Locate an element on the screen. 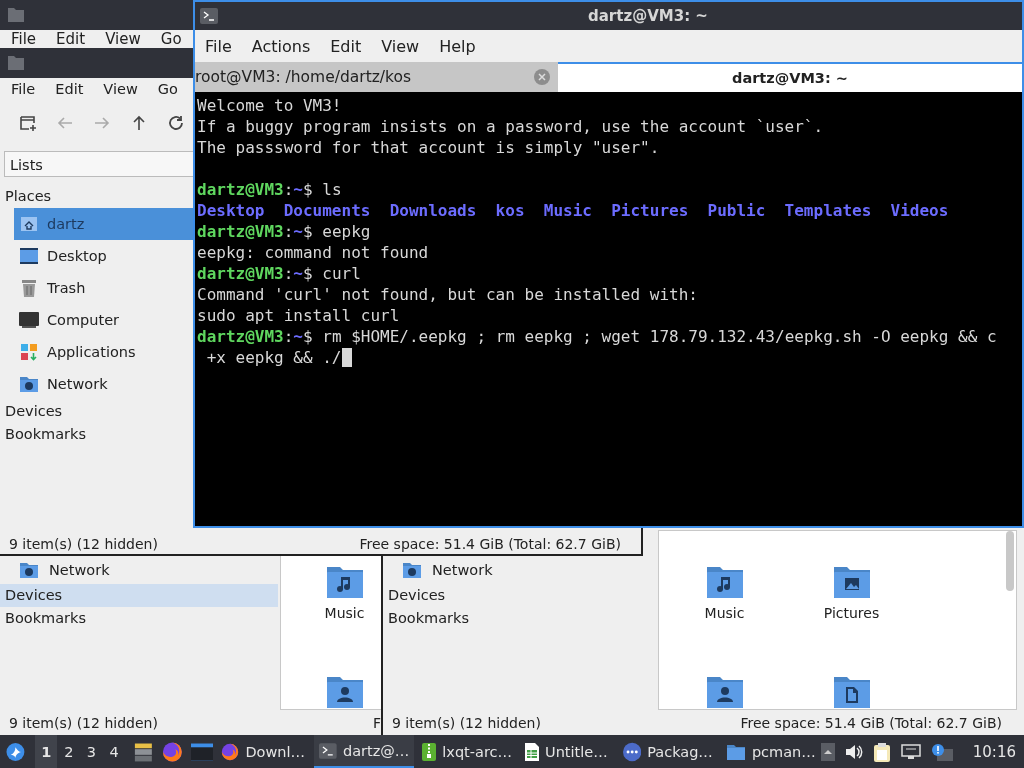 Image resolution: width=1024 pixels, height=768 pixels. terminal-line: Desktop Documents Downloads kos Music Pictures Public Templates Videos is located at coordinates (573, 210).